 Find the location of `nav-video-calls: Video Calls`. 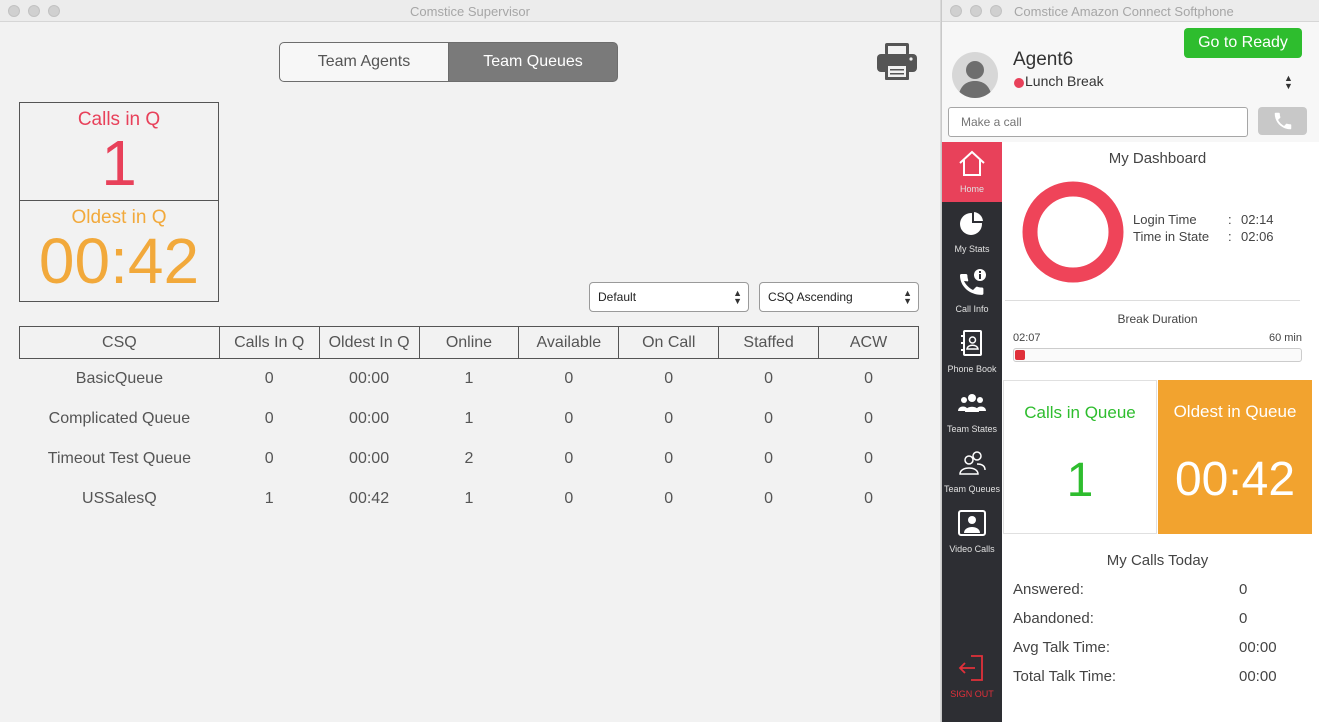

nav-video-calls: Video Calls is located at coordinates (972, 532).